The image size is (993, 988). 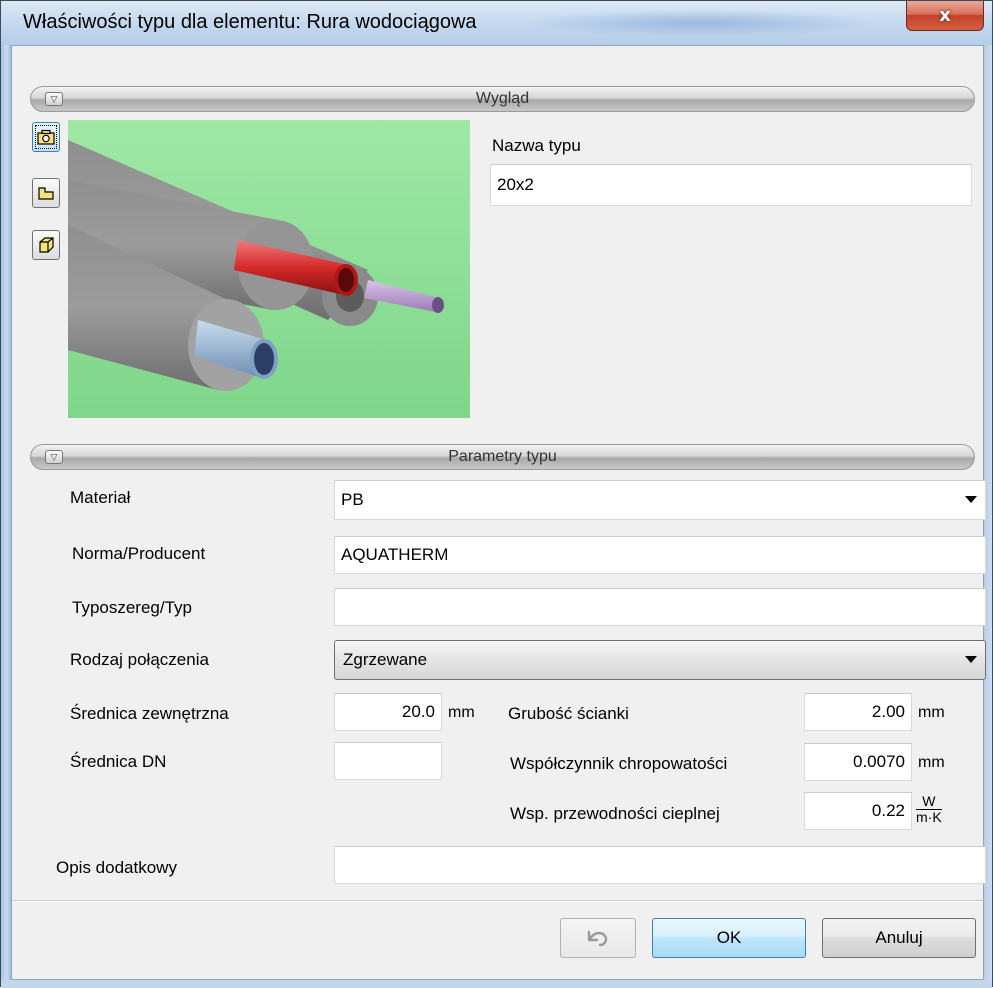 I want to click on close-button: x, so click(x=945, y=16).